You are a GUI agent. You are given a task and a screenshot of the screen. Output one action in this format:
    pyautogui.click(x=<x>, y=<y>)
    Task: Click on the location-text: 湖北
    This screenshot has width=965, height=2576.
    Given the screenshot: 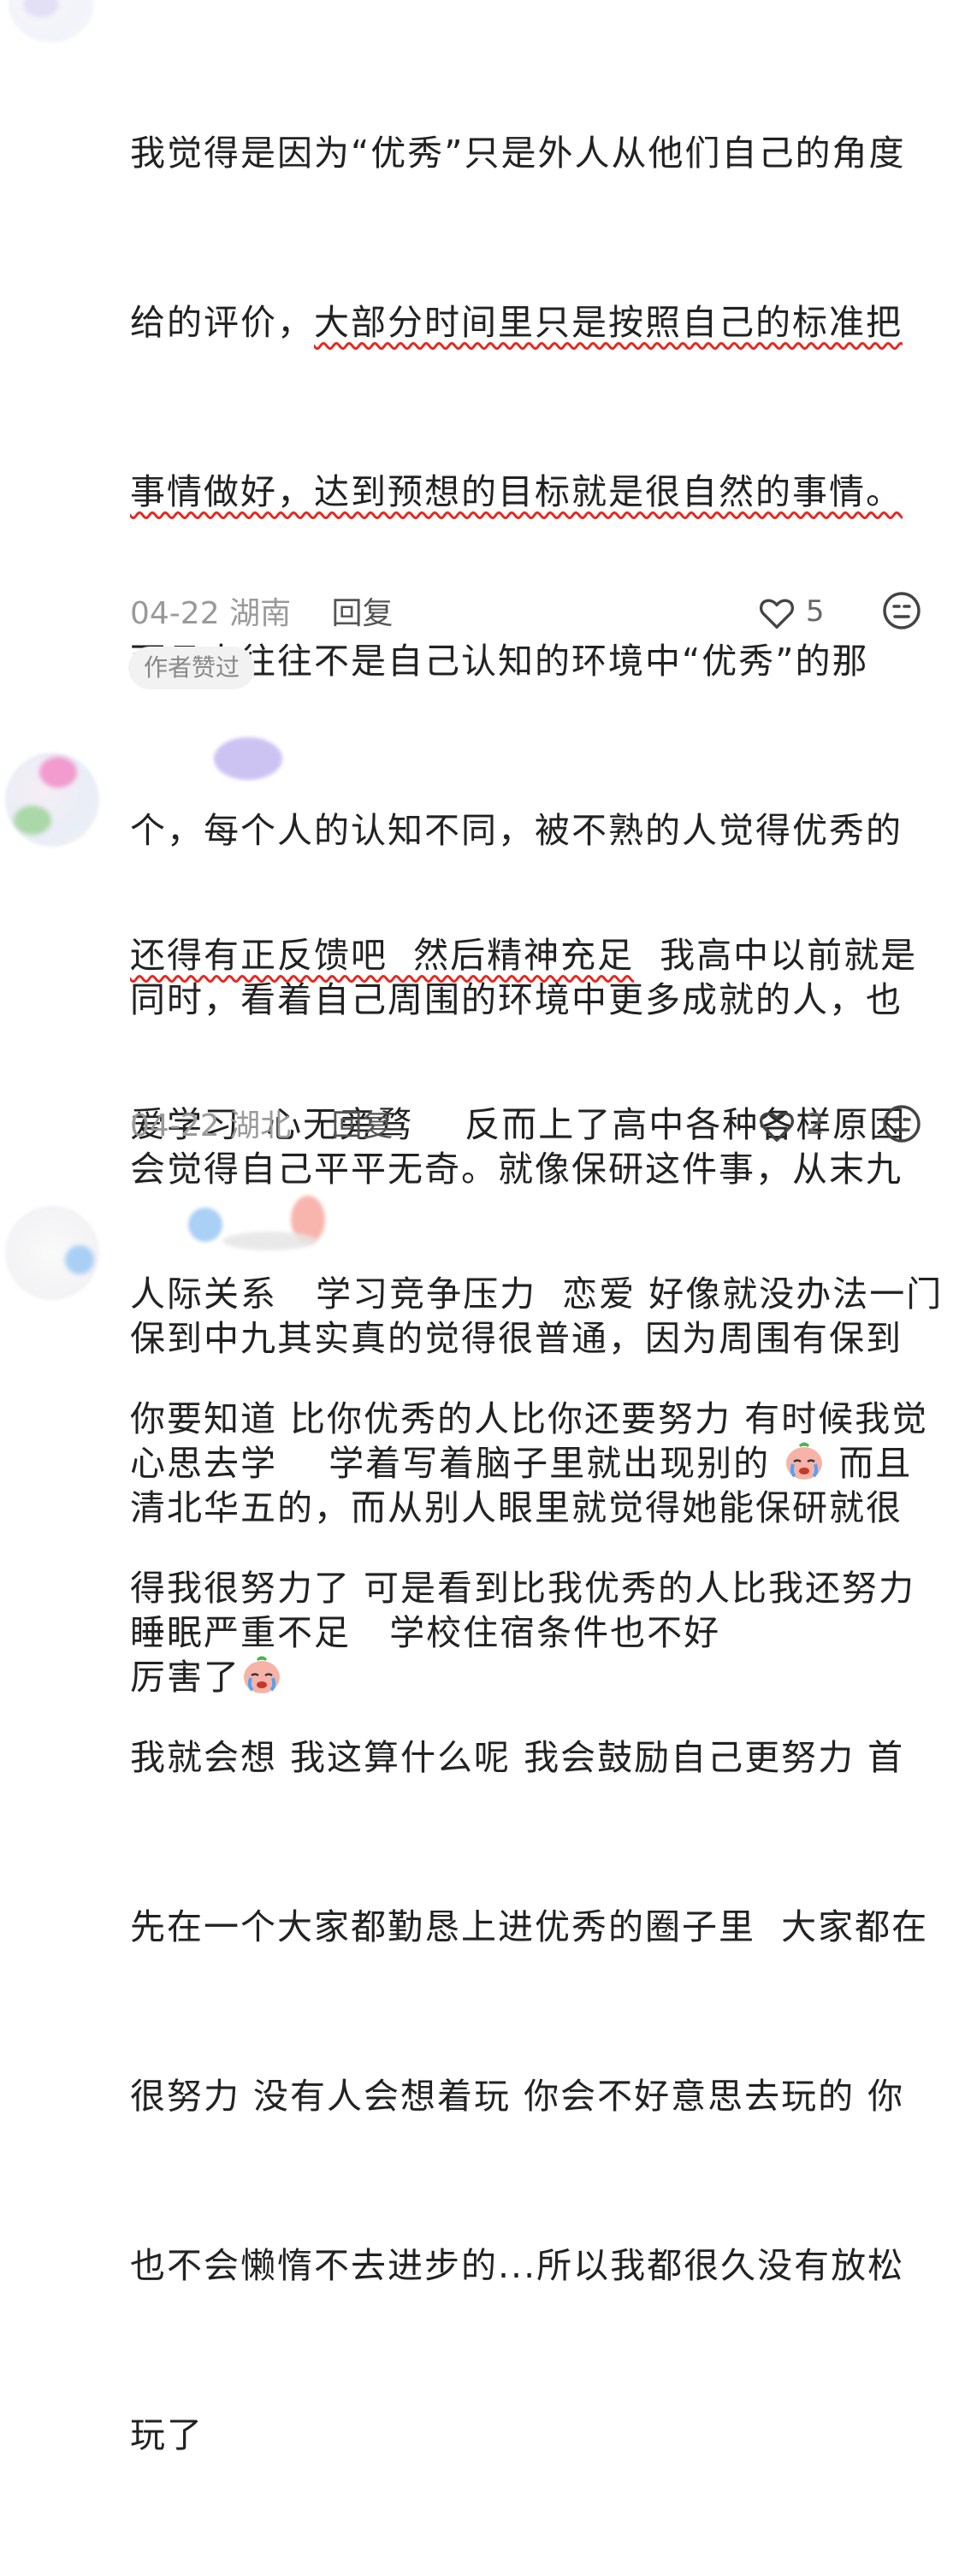 What is the action you would take?
    pyautogui.click(x=261, y=1125)
    